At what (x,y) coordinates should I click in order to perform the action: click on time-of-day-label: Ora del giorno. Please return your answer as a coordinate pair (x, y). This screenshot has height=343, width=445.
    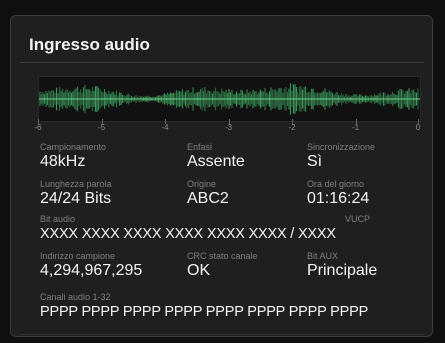
    Looking at the image, I should click on (336, 184).